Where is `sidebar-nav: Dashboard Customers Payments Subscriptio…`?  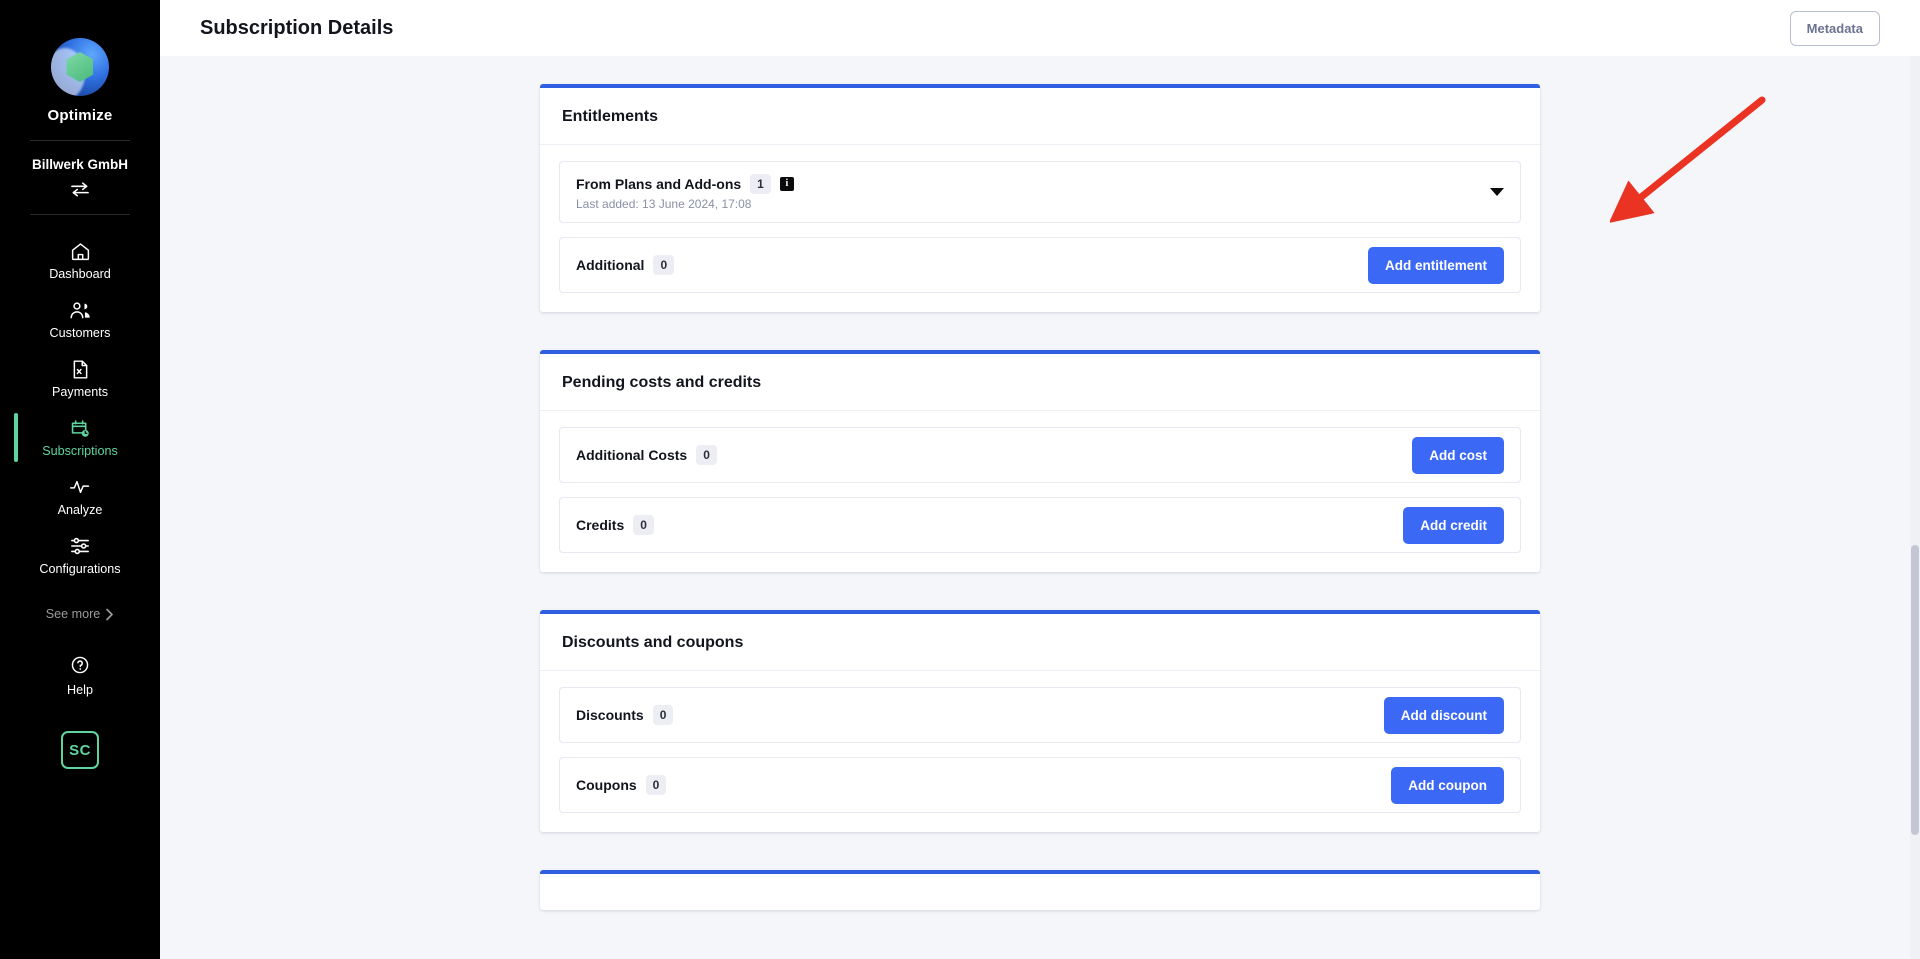
sidebar-nav: Dashboard Customers Payments Subscriptio… is located at coordinates (80, 426).